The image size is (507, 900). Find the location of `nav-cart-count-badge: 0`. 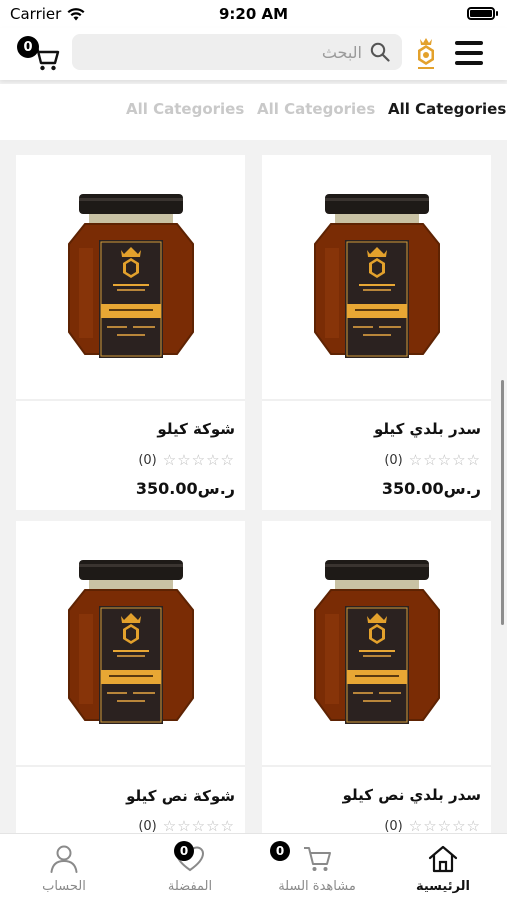

nav-cart-count-badge: 0 is located at coordinates (280, 851).